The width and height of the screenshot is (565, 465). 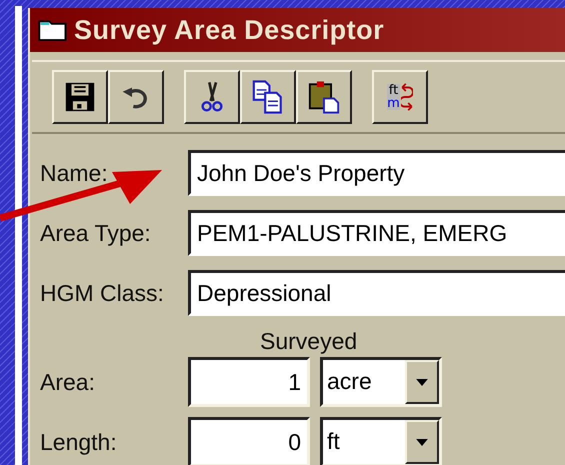 I want to click on number-field: 0, so click(x=249, y=441).